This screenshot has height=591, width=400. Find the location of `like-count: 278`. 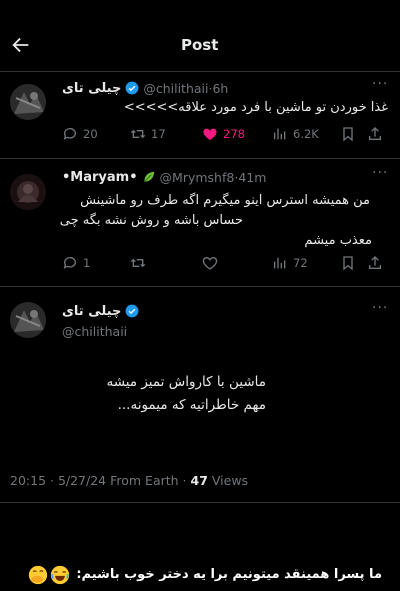

like-count: 278 is located at coordinates (234, 134).